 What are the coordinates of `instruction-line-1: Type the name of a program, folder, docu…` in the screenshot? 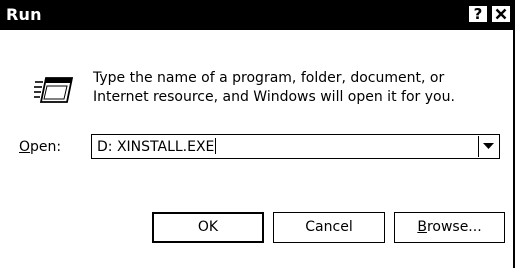 It's located at (269, 78).